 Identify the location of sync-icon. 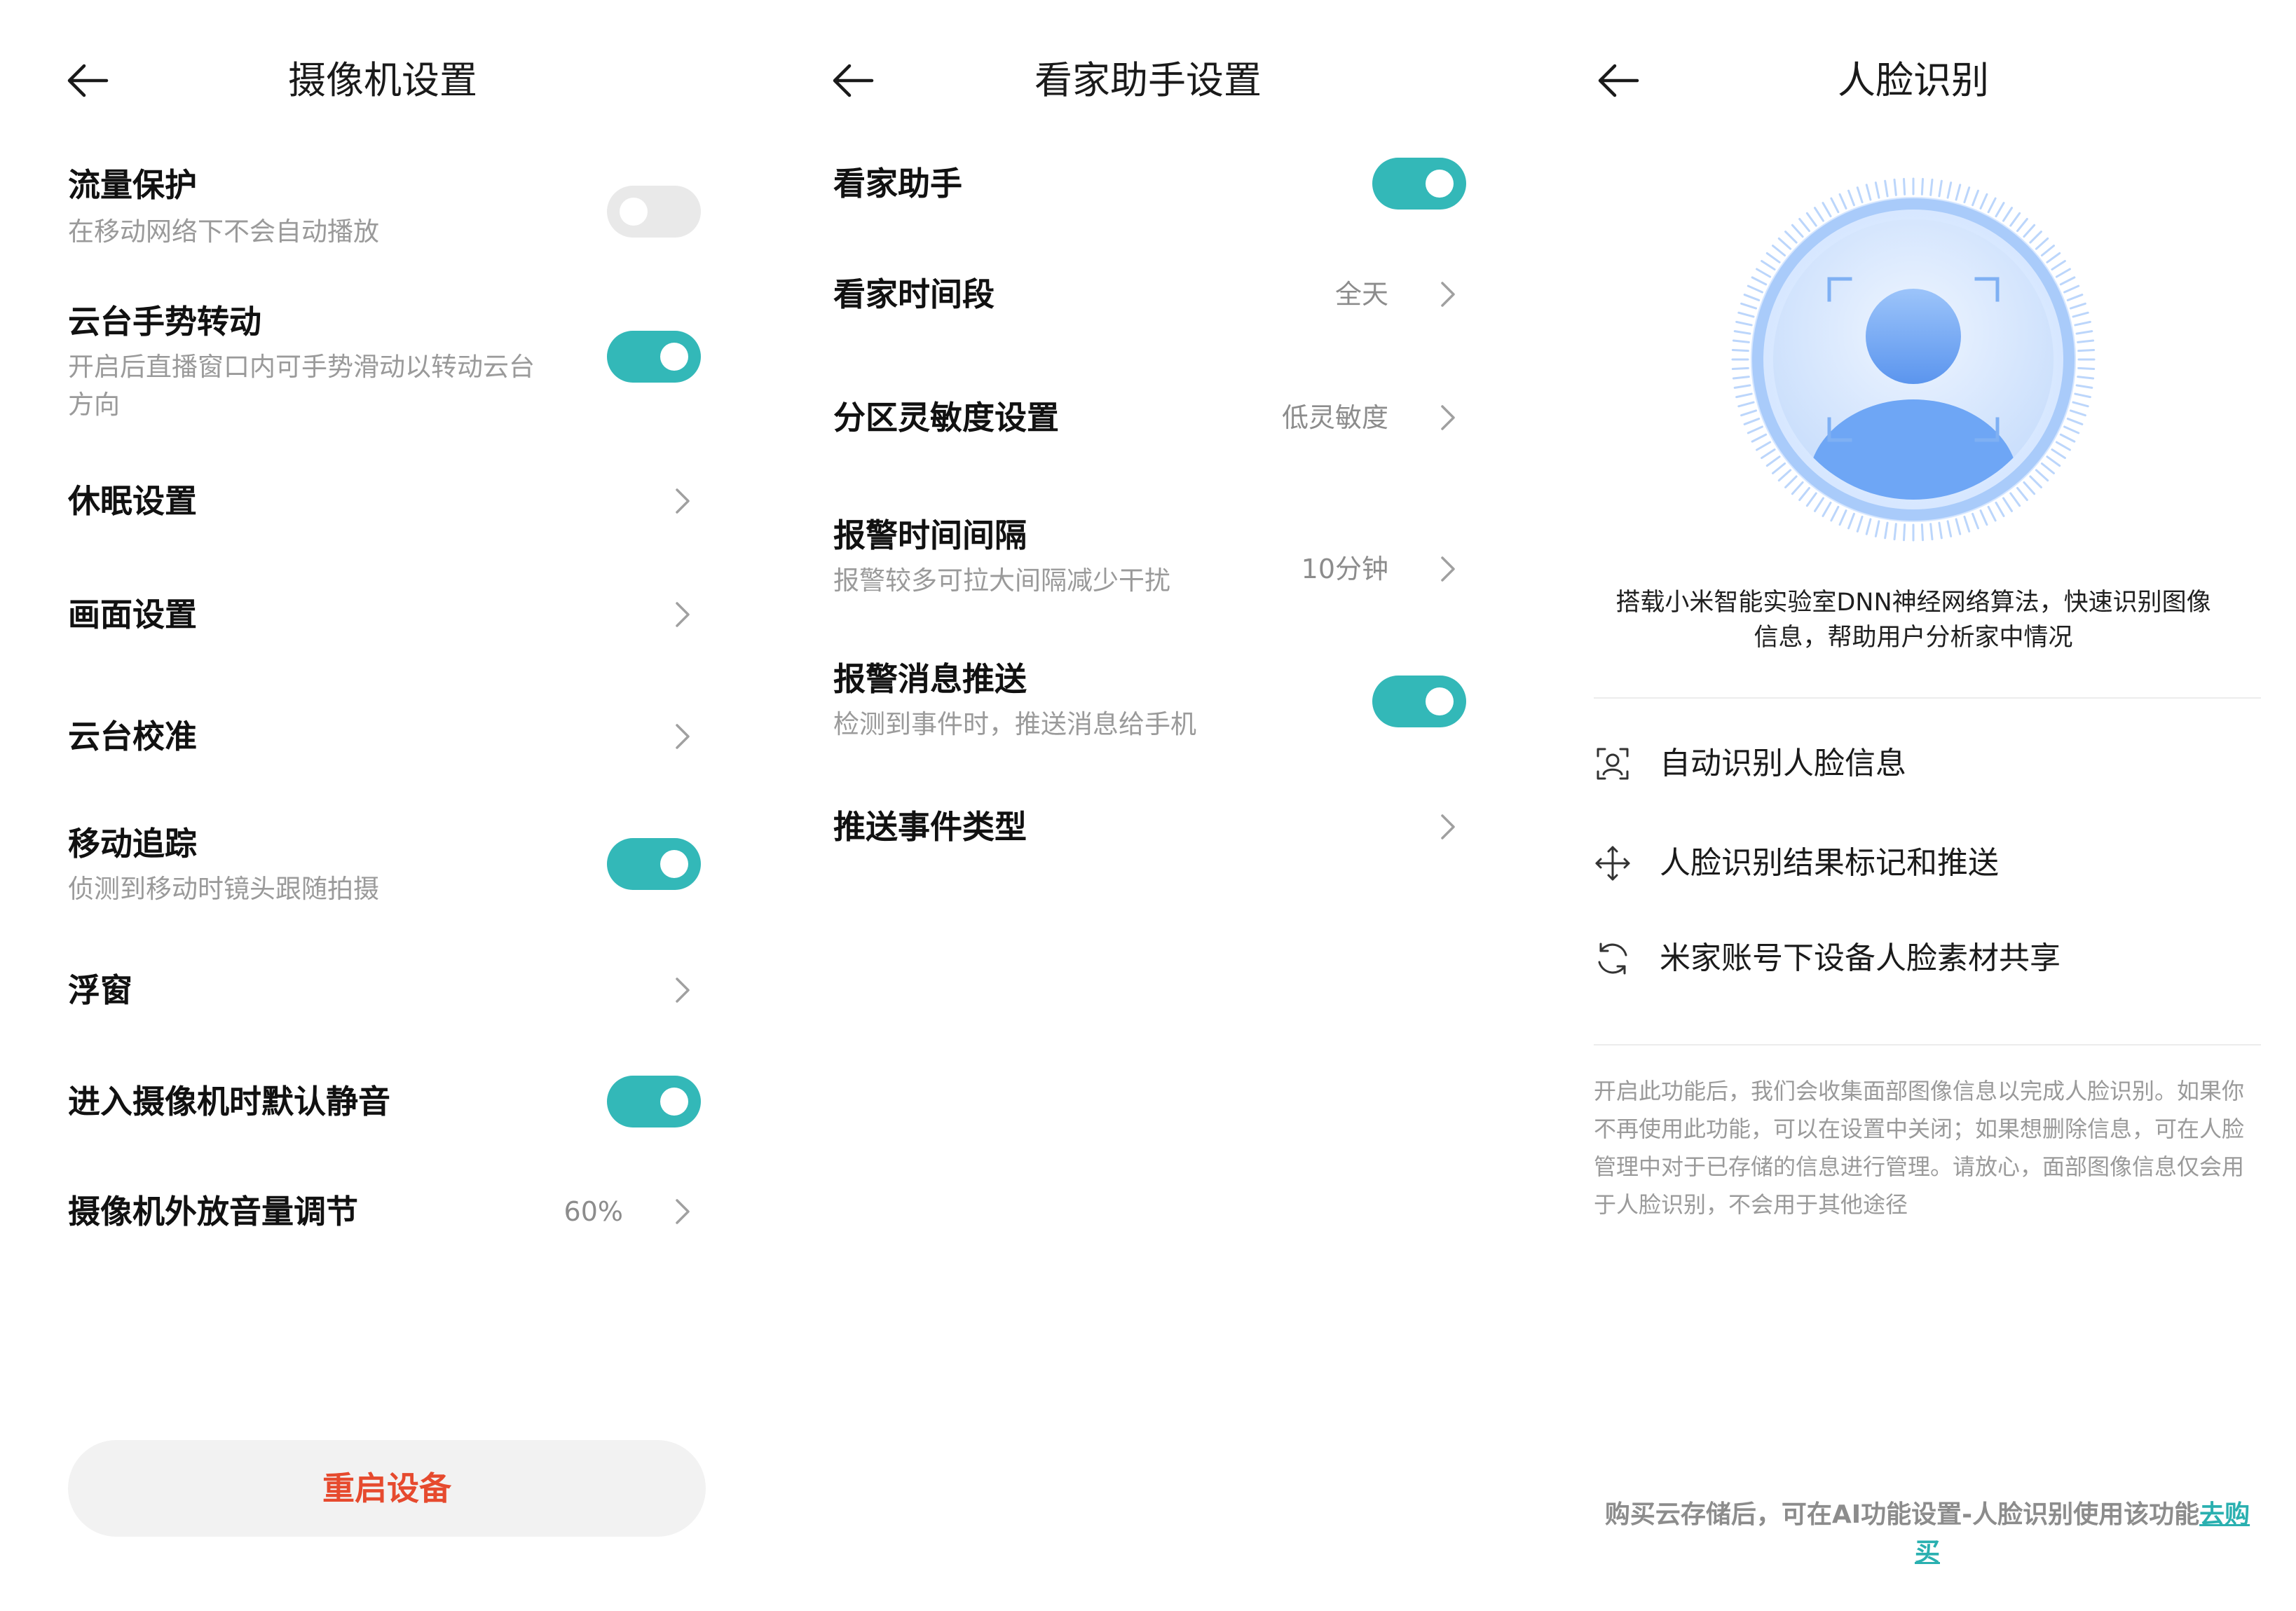
(1613, 959).